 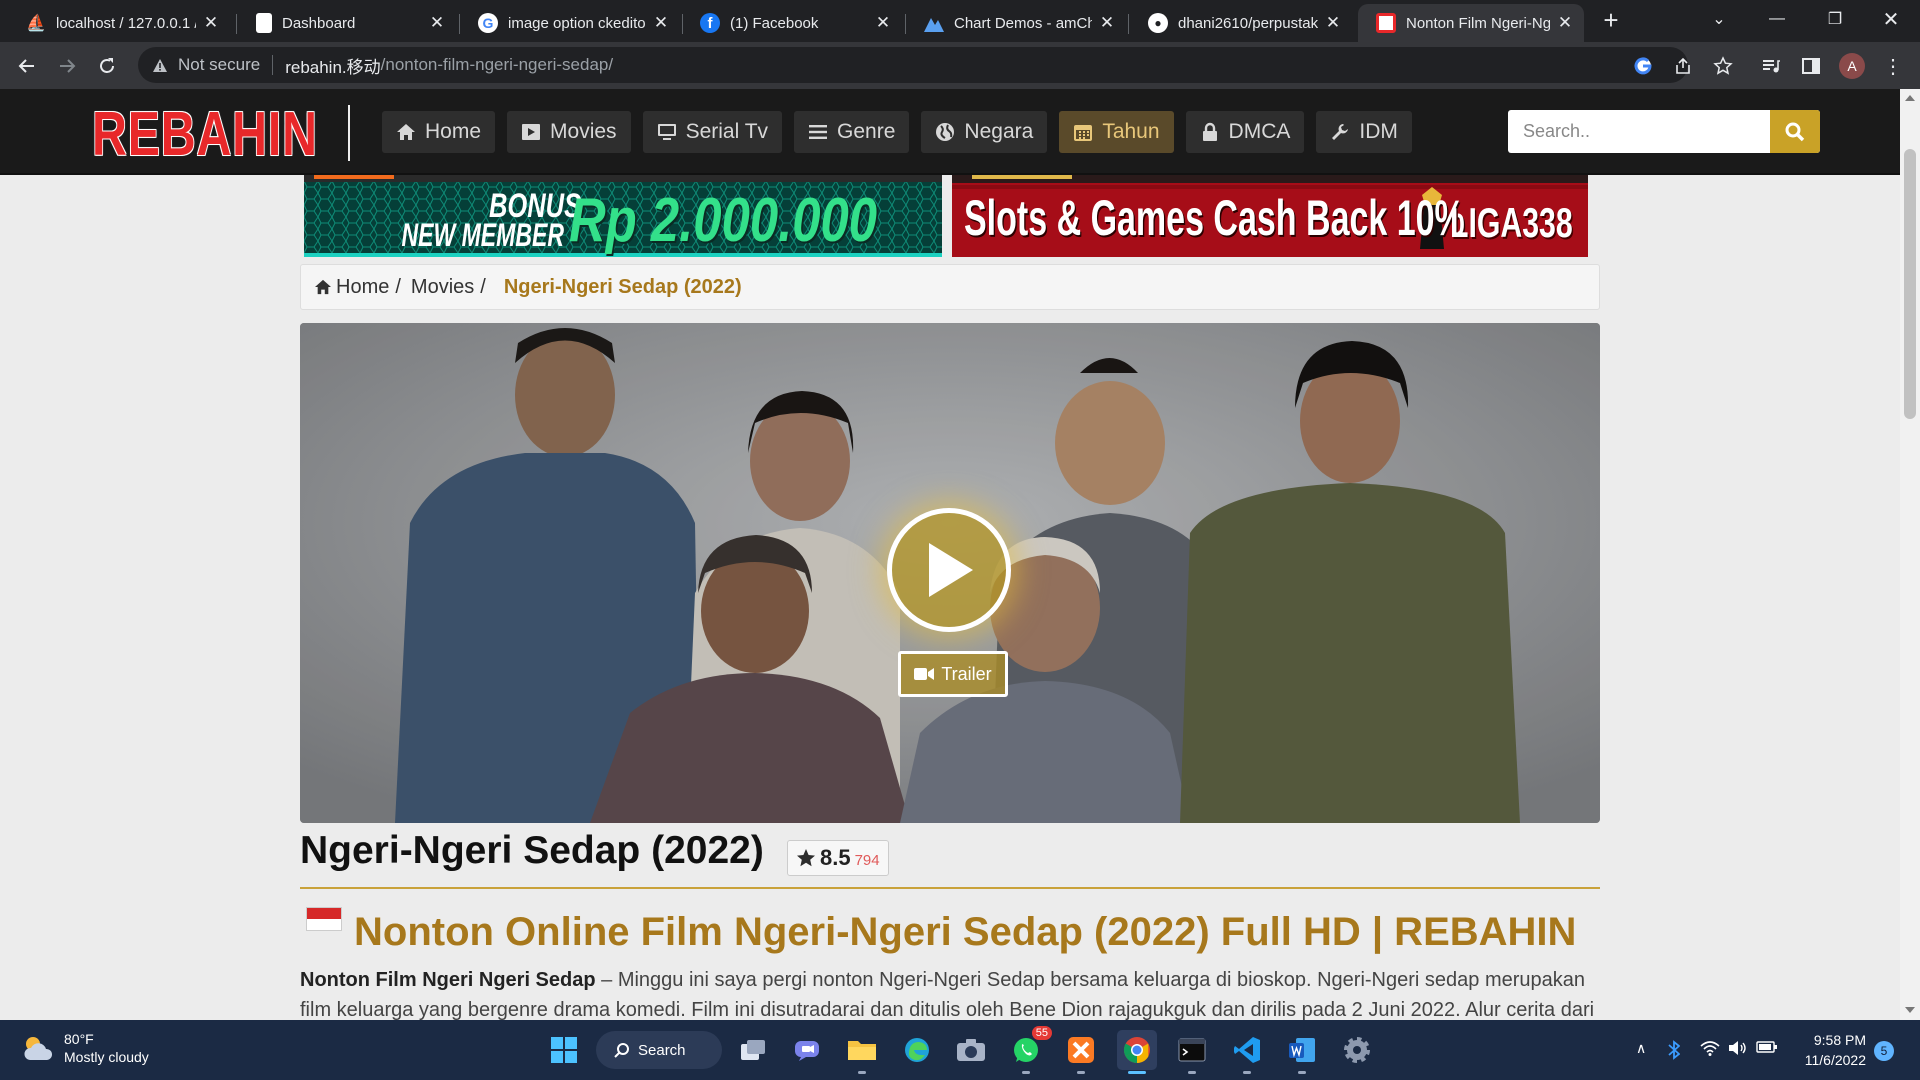 I want to click on nav-dmca: DMCA, so click(x=1245, y=132).